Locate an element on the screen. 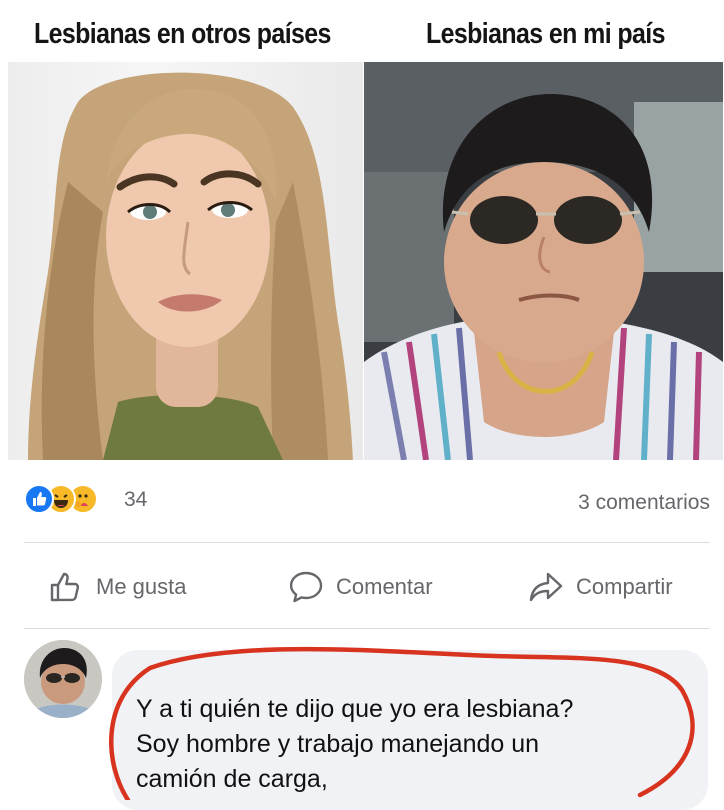  comment-line: Soy hombre y trabajo manejando un is located at coordinates (338, 744).